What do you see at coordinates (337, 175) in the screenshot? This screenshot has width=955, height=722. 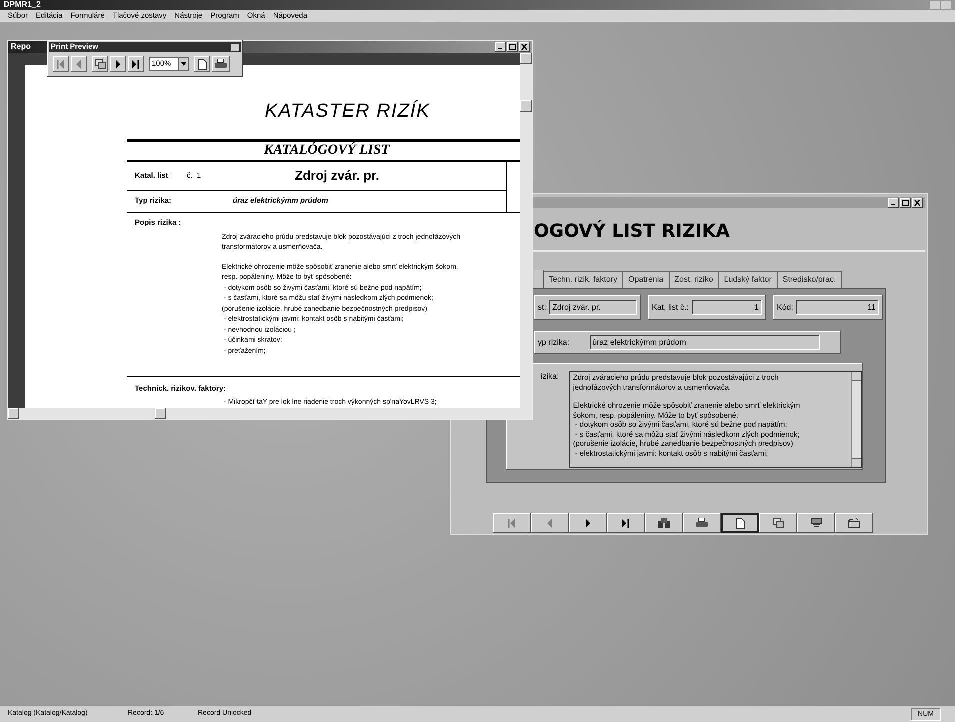 I see `sheet-value: Zdroj zvár. pr.` at bounding box center [337, 175].